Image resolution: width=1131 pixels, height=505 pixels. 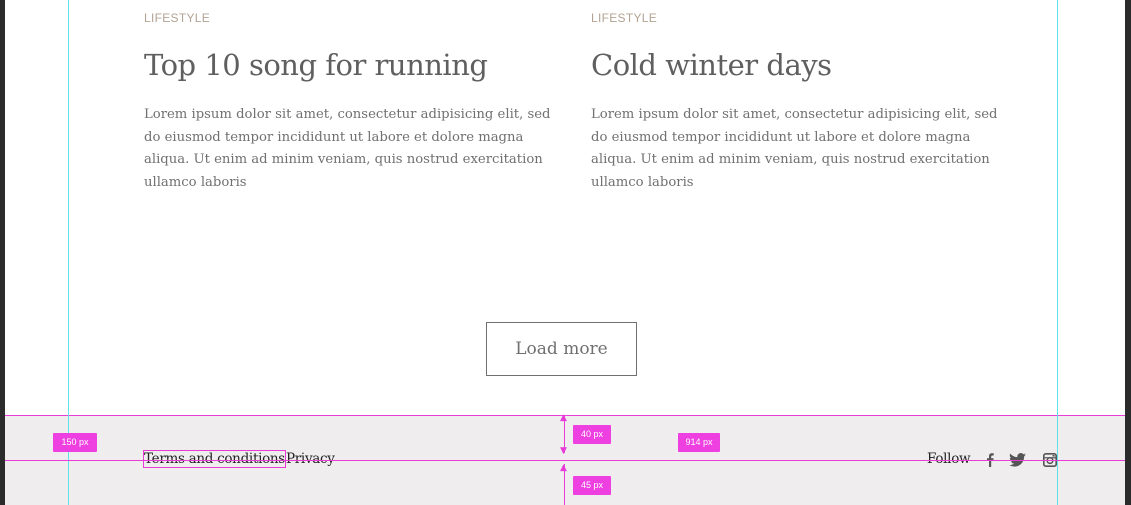 What do you see at coordinates (801, 65) in the screenshot?
I see `article-title: Cold winter days` at bounding box center [801, 65].